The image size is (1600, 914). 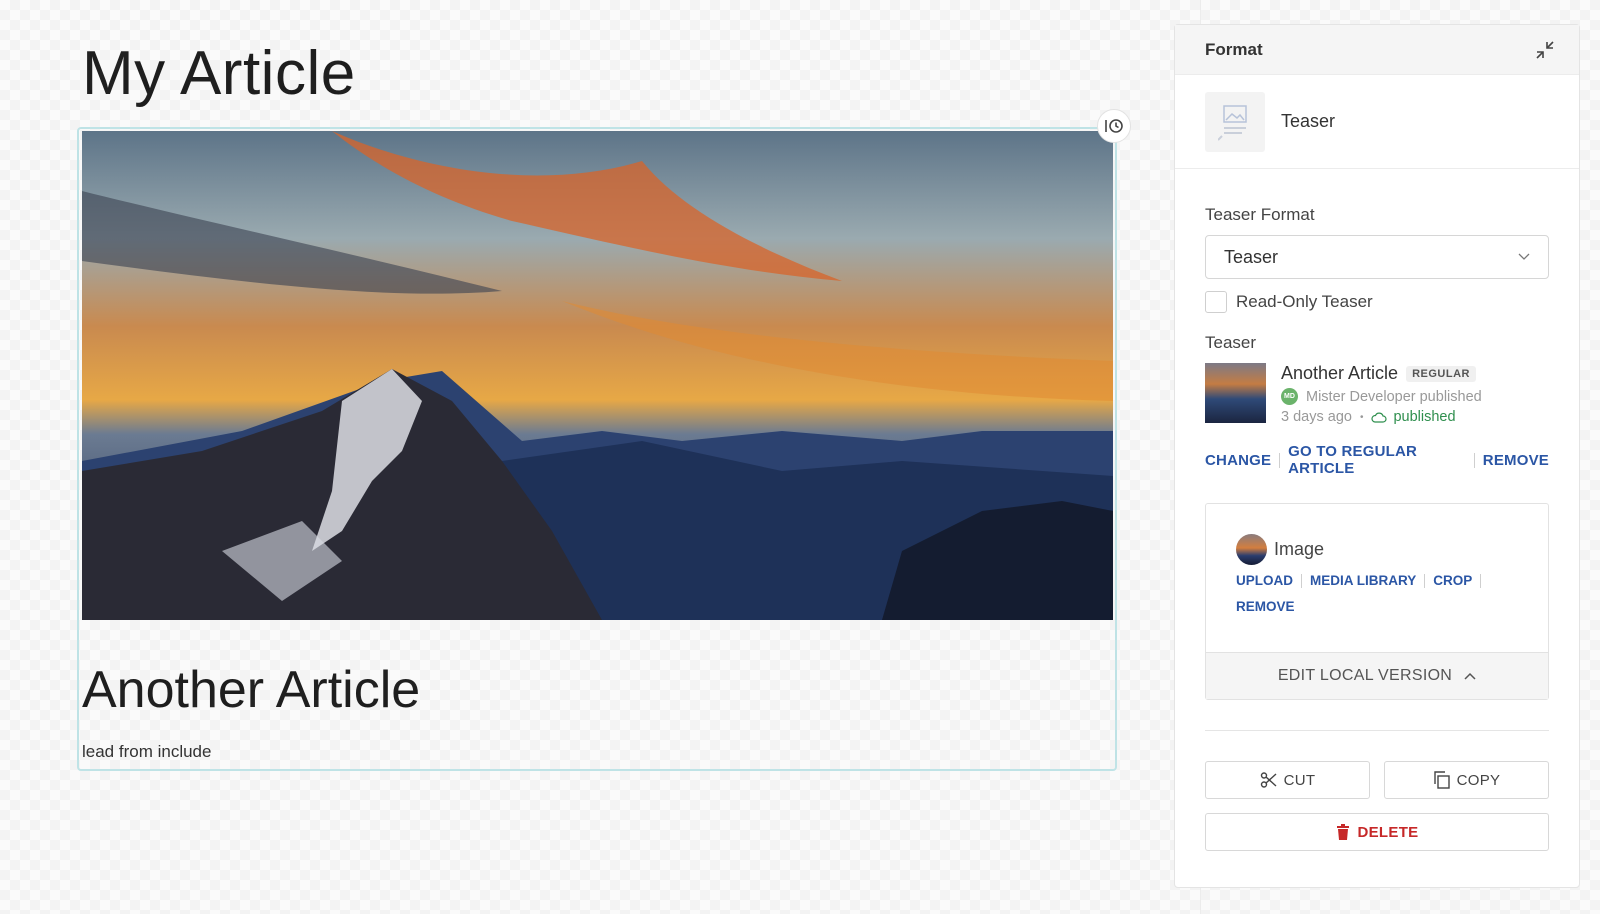 What do you see at coordinates (1251, 549) in the screenshot?
I see `image-thumbnail` at bounding box center [1251, 549].